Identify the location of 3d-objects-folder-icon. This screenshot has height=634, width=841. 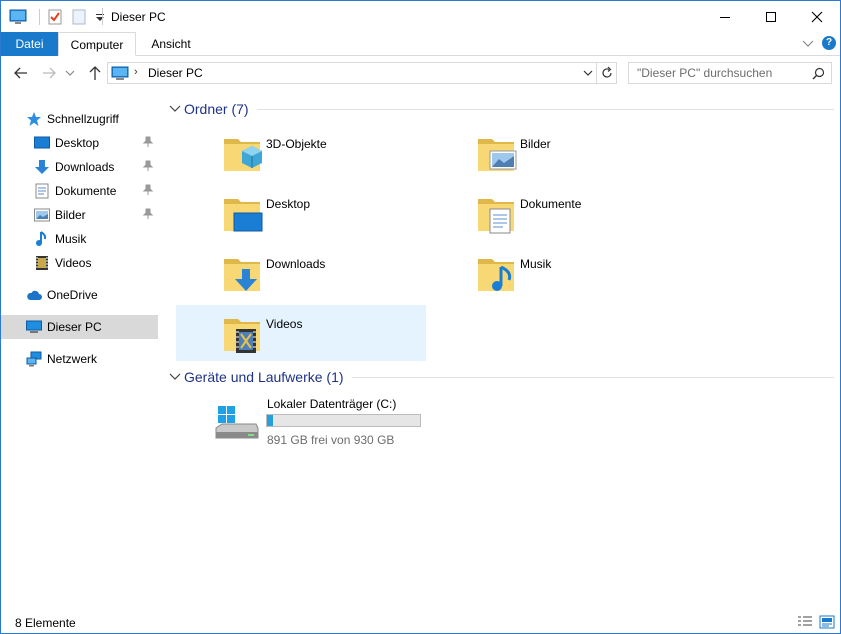
(244, 153).